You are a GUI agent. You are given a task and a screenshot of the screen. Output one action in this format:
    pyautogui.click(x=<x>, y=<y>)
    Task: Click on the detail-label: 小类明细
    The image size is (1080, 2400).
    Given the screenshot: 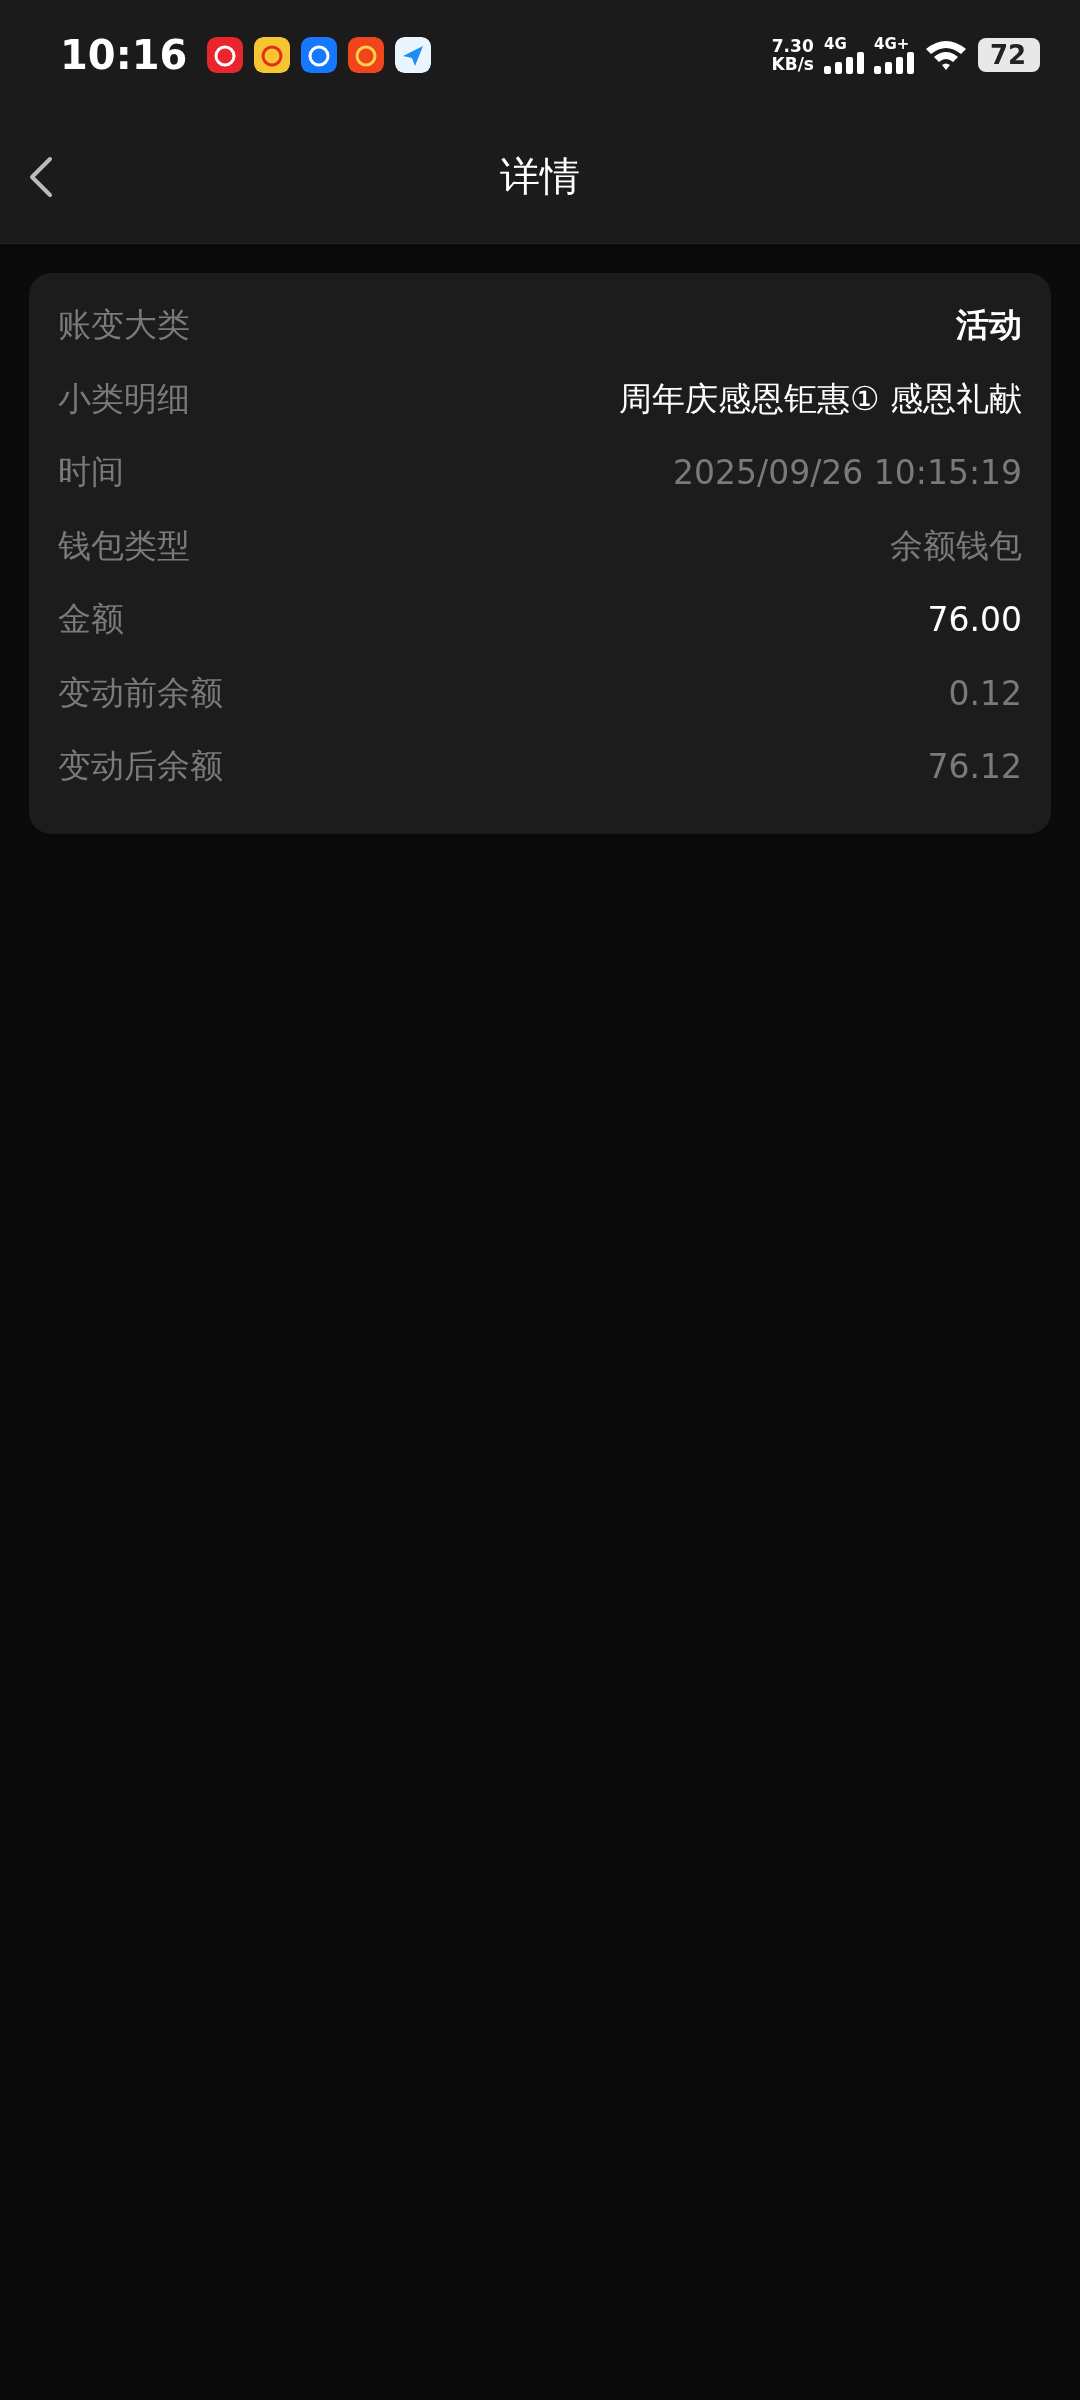 What is the action you would take?
    pyautogui.click(x=124, y=398)
    